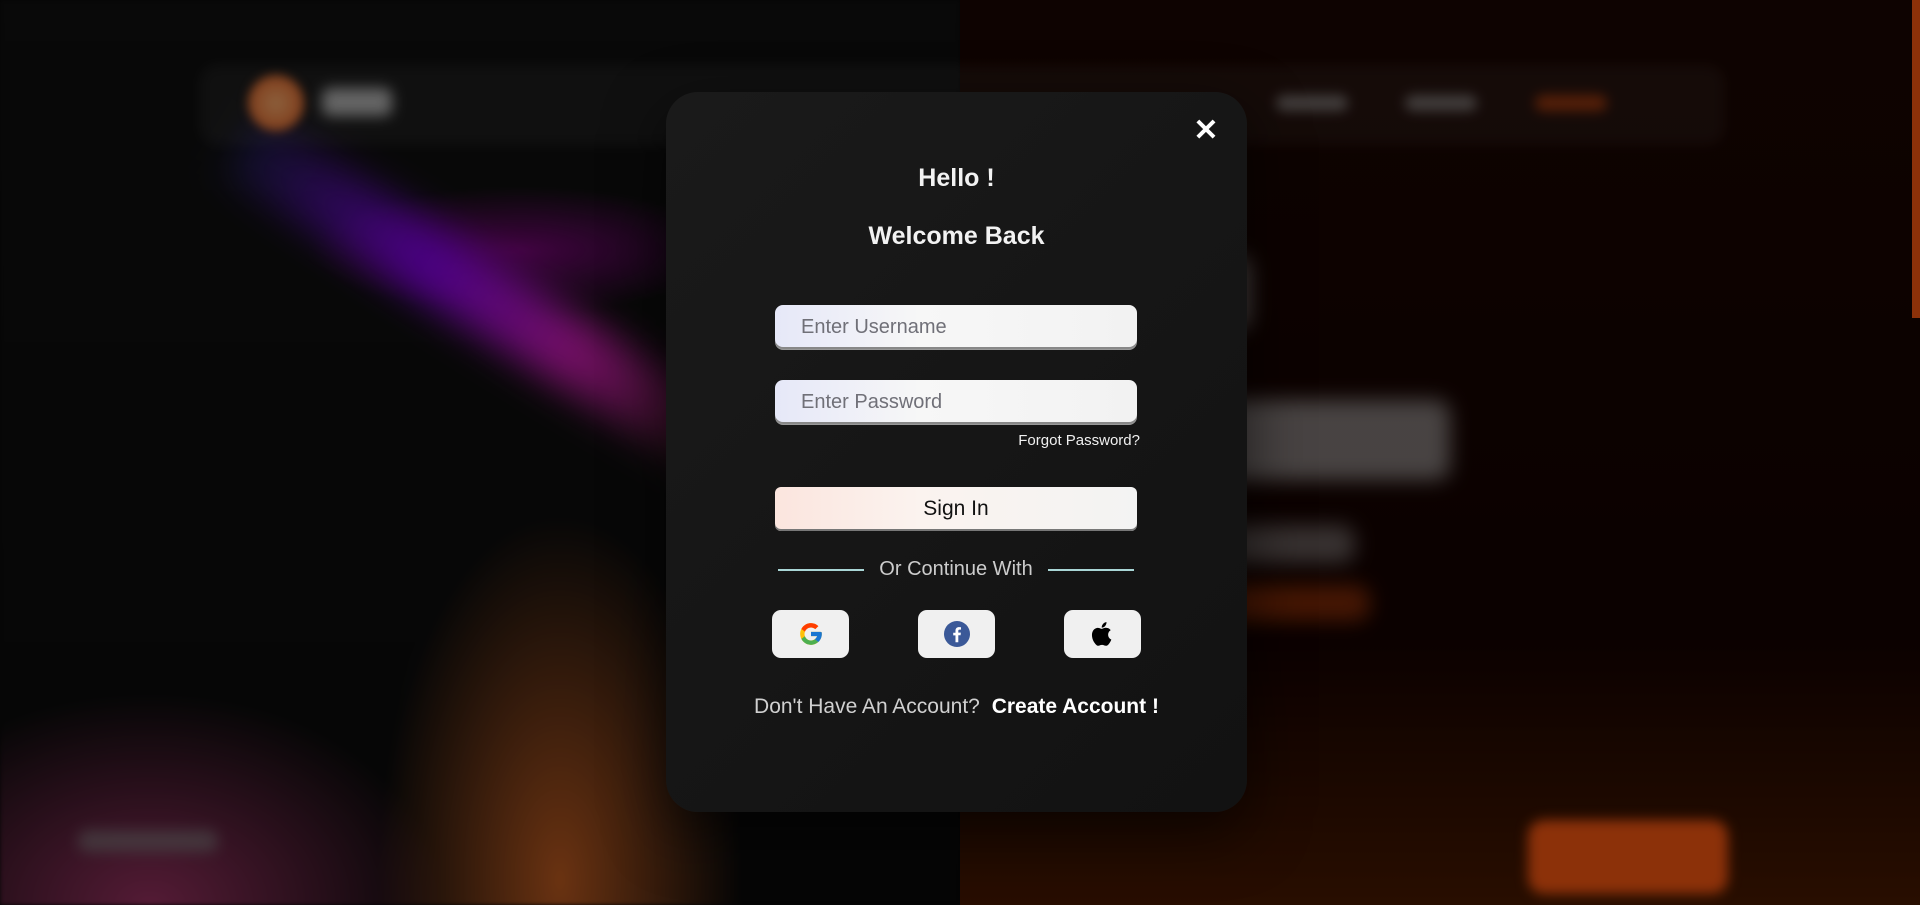  What do you see at coordinates (956, 236) in the screenshot?
I see `welcome-subtitle: Welcome Back` at bounding box center [956, 236].